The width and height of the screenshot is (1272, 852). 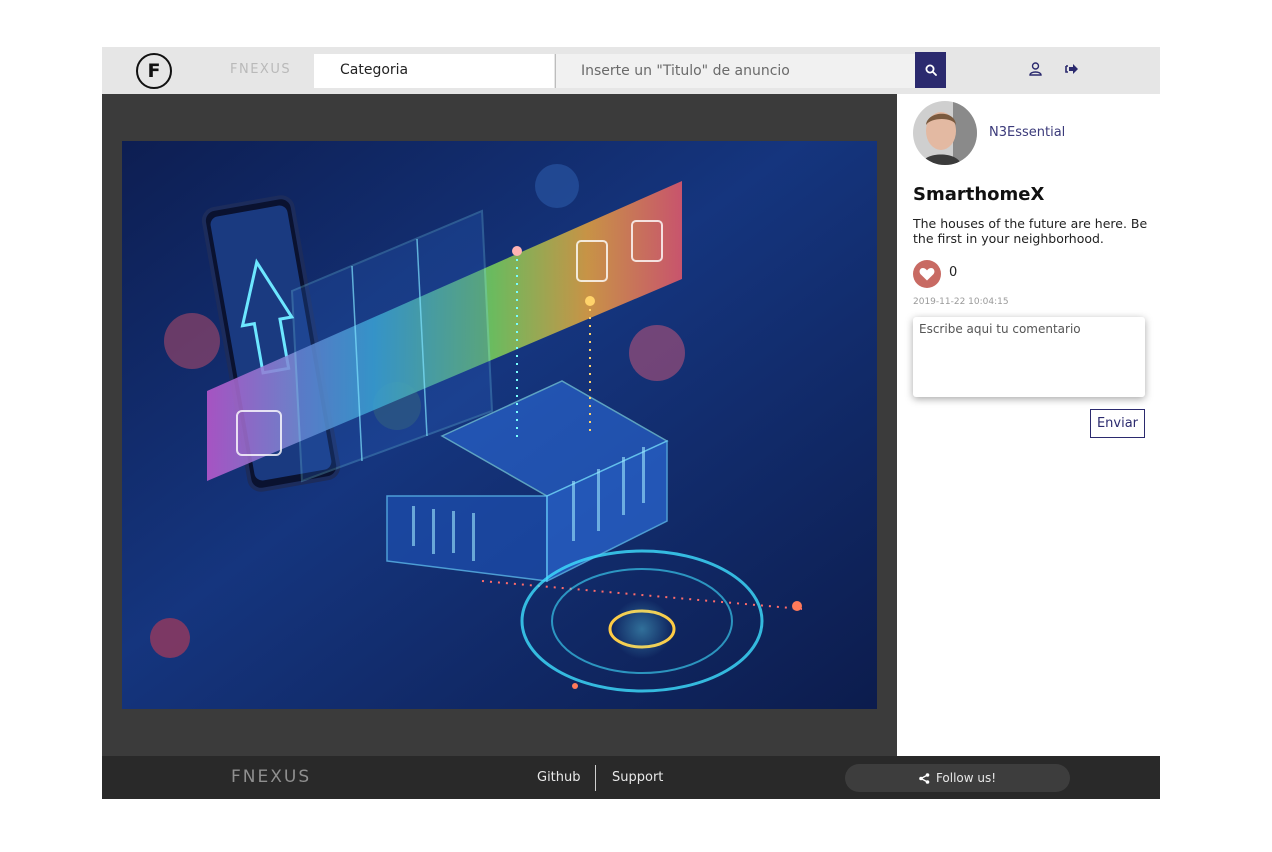 I want to click on user-icon, so click(x=1035, y=69).